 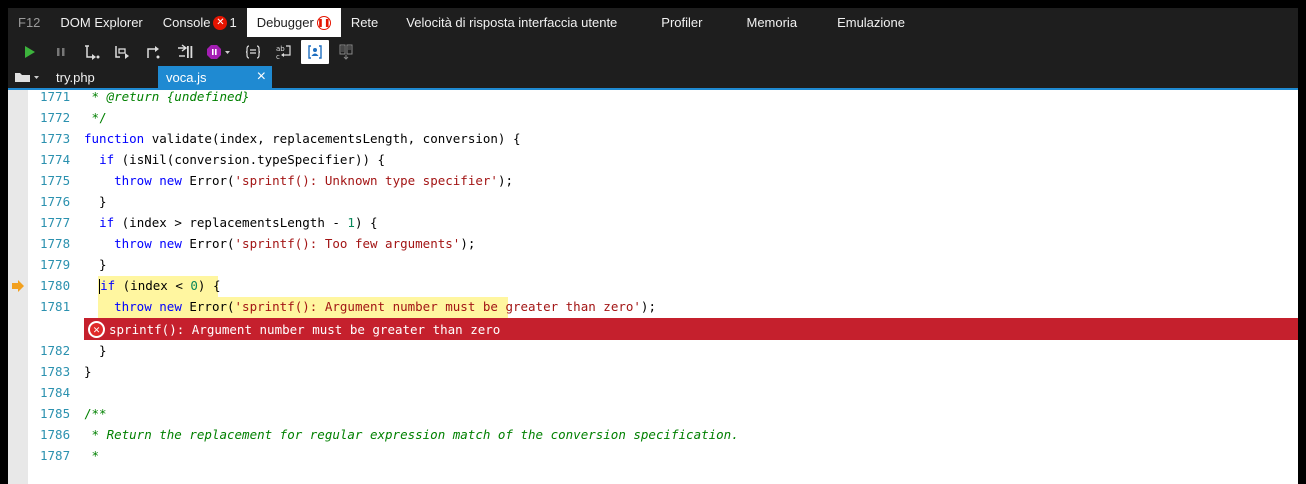 What do you see at coordinates (278, 56) in the screenshot?
I see `svg-text: c` at bounding box center [278, 56].